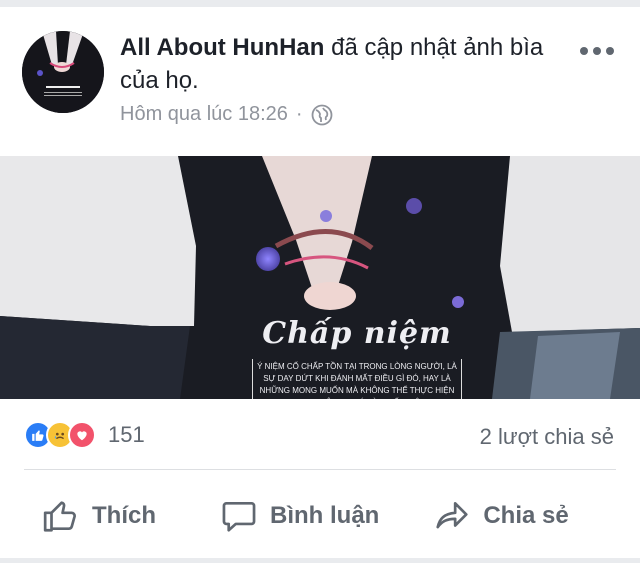 The image size is (640, 563). Describe the element at coordinates (321, 114) in the screenshot. I see `globe-icon` at that location.